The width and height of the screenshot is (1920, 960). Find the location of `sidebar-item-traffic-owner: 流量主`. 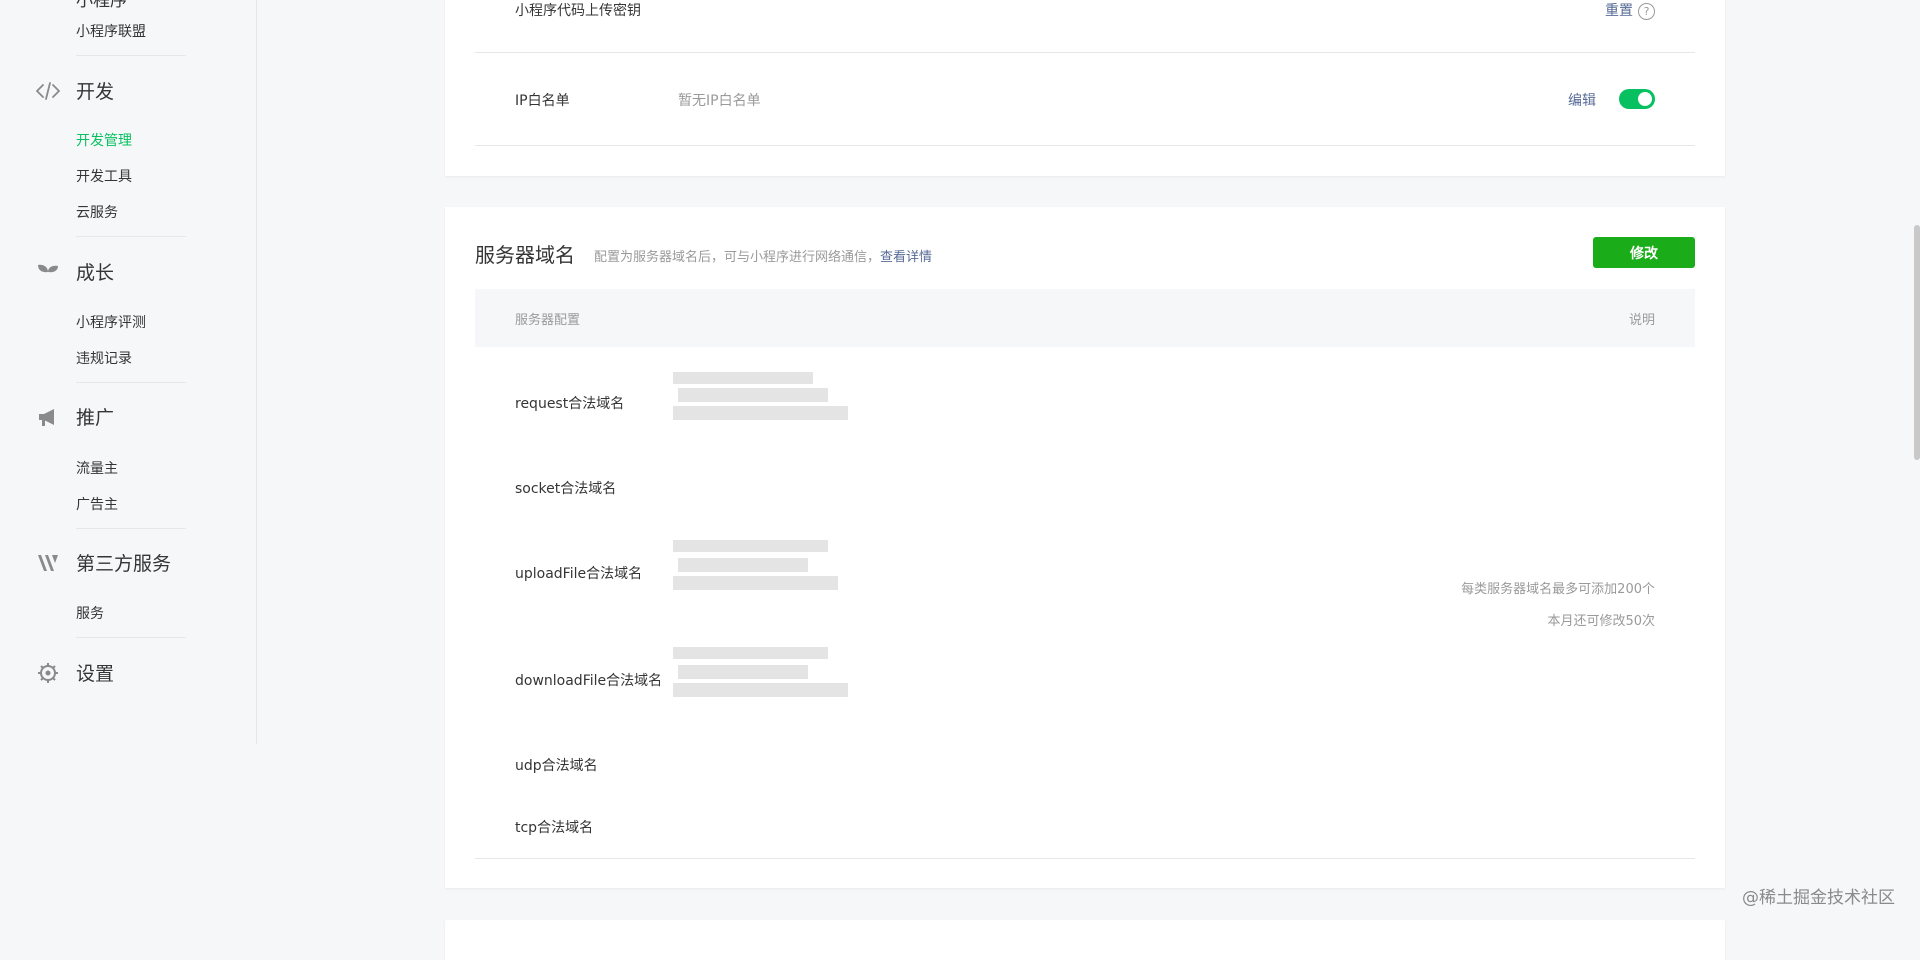

sidebar-item-traffic-owner: 流量主 is located at coordinates (97, 468).